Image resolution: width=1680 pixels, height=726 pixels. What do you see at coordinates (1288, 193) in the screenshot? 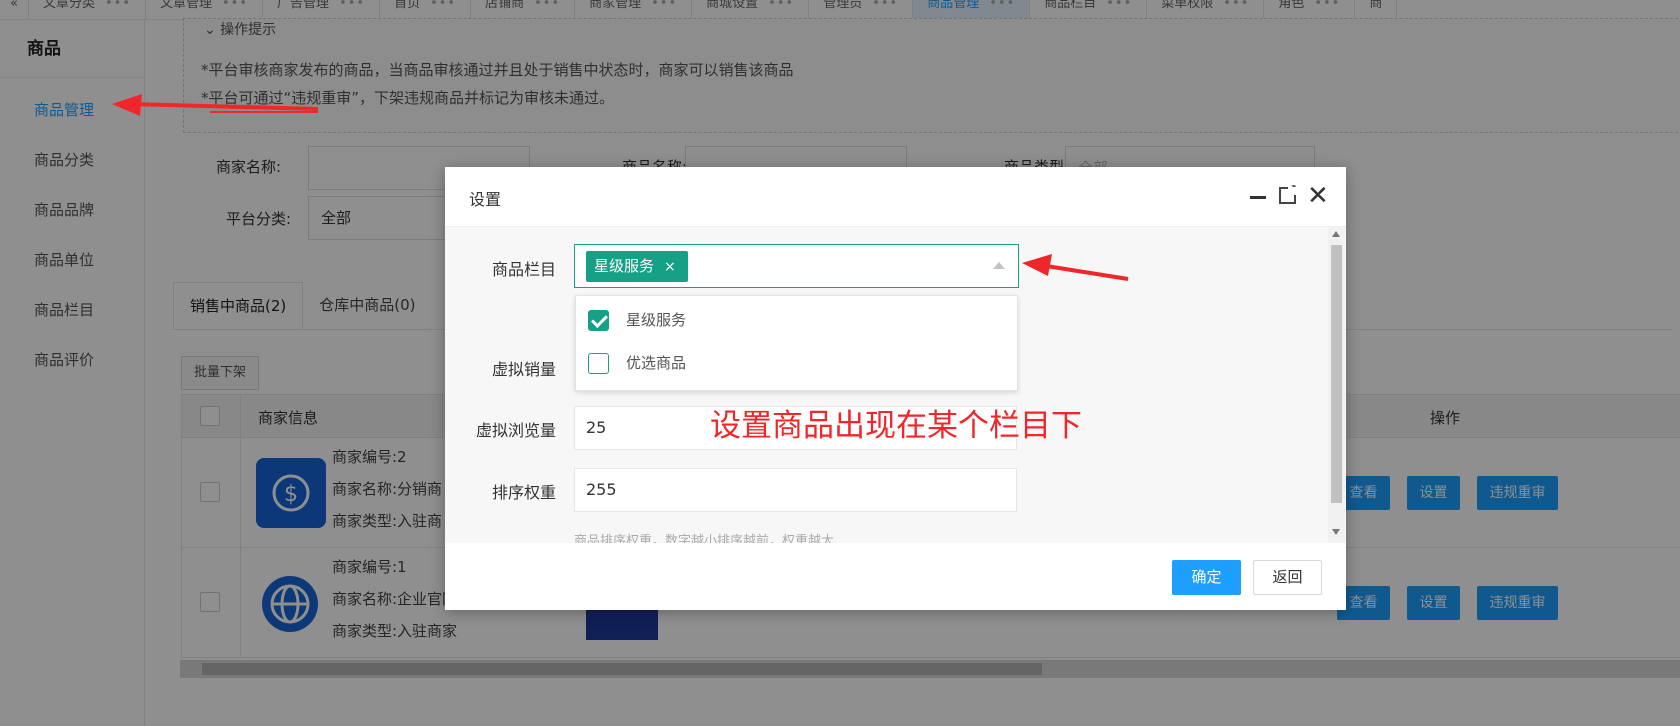
I see `maximize-icon: ↗` at bounding box center [1288, 193].